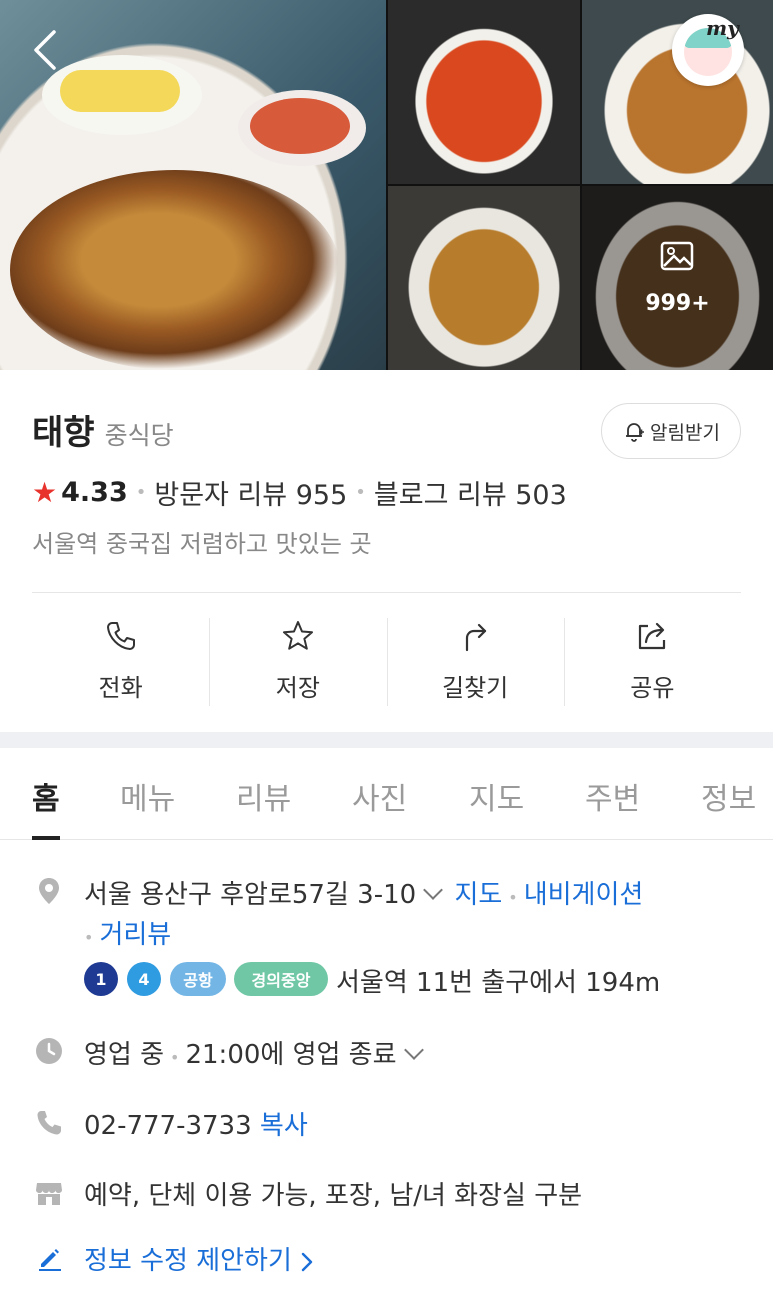 The width and height of the screenshot is (773, 1310). What do you see at coordinates (708, 50) in the screenshot?
I see `my-button: my` at bounding box center [708, 50].